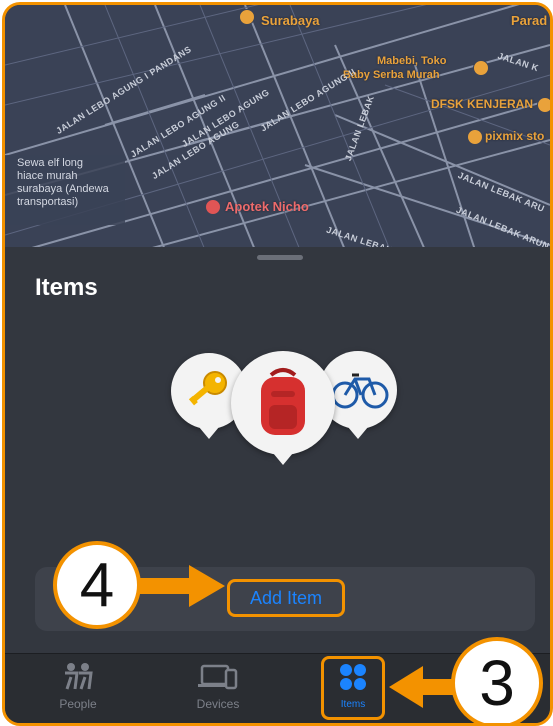 The height and width of the screenshot is (726, 553). Describe the element at coordinates (529, 20) in the screenshot. I see `map-label-parad: Parad` at that location.